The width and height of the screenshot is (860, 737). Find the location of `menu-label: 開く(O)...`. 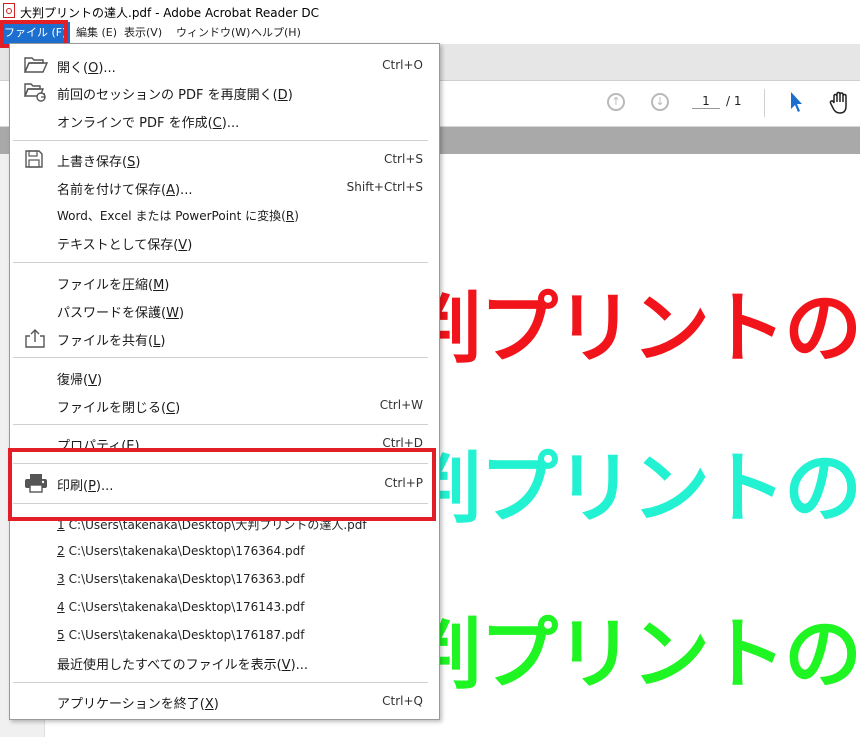

menu-label: 開く(O)... is located at coordinates (86, 68).